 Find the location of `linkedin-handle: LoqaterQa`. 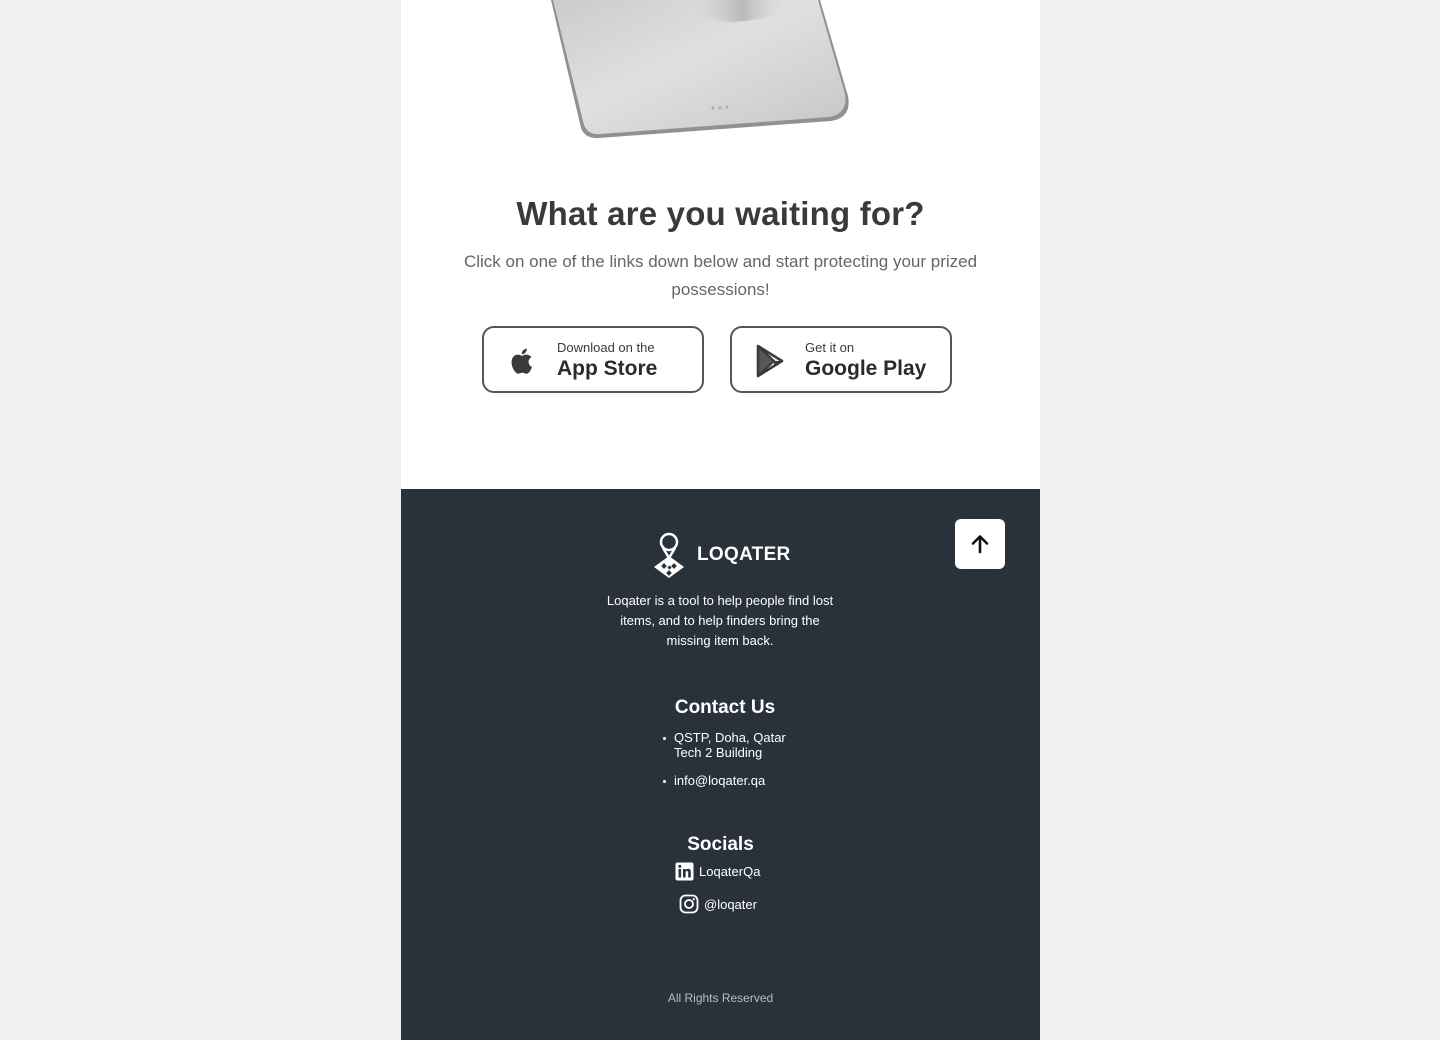

linkedin-handle: LoqaterQa is located at coordinates (730, 871).